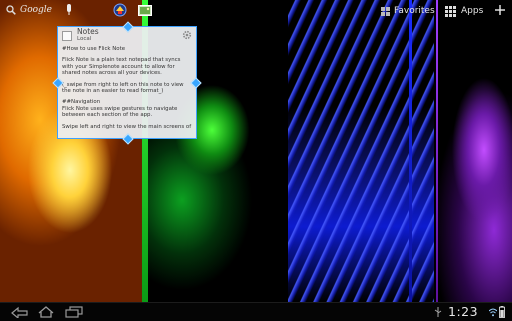 This screenshot has width=512, height=321. What do you see at coordinates (46, 312) in the screenshot?
I see `home-icon` at bounding box center [46, 312].